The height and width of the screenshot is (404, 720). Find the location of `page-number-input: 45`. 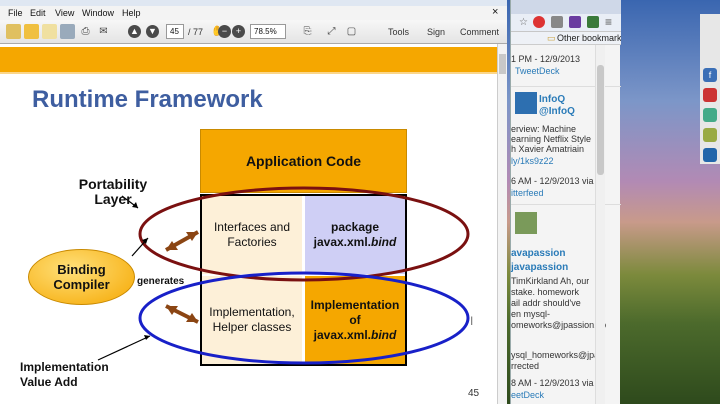

page-number-input: 45 is located at coordinates (175, 31).